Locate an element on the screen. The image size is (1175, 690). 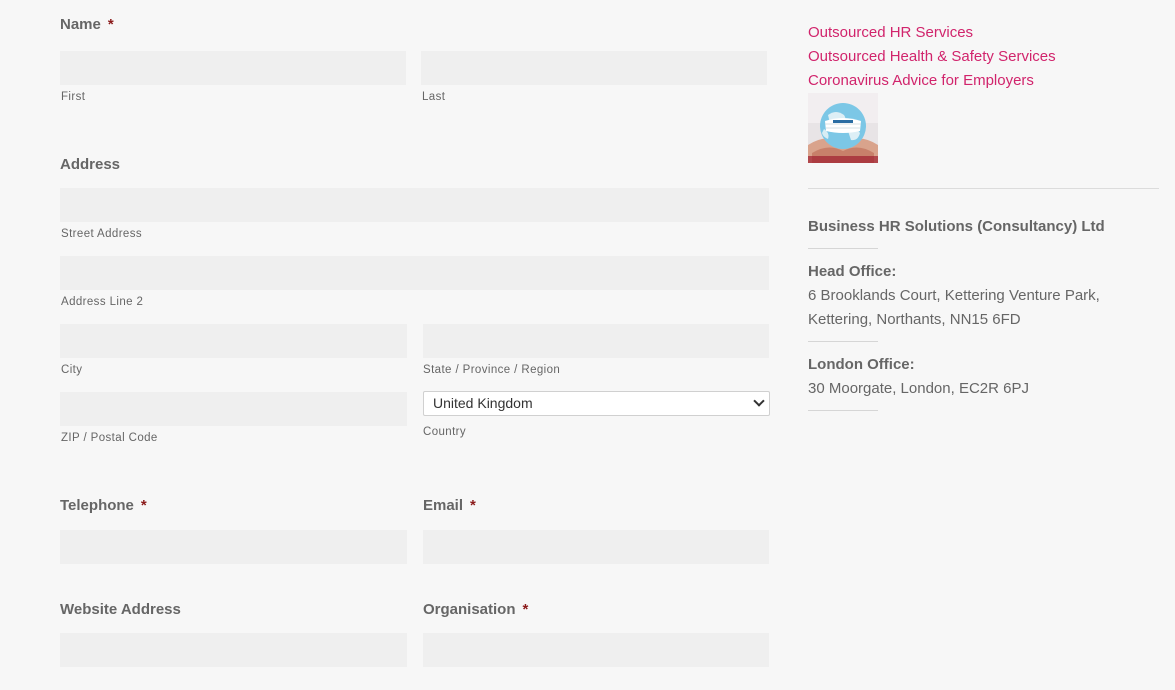
organisation-label-text: Organisation is located at coordinates (469, 609).